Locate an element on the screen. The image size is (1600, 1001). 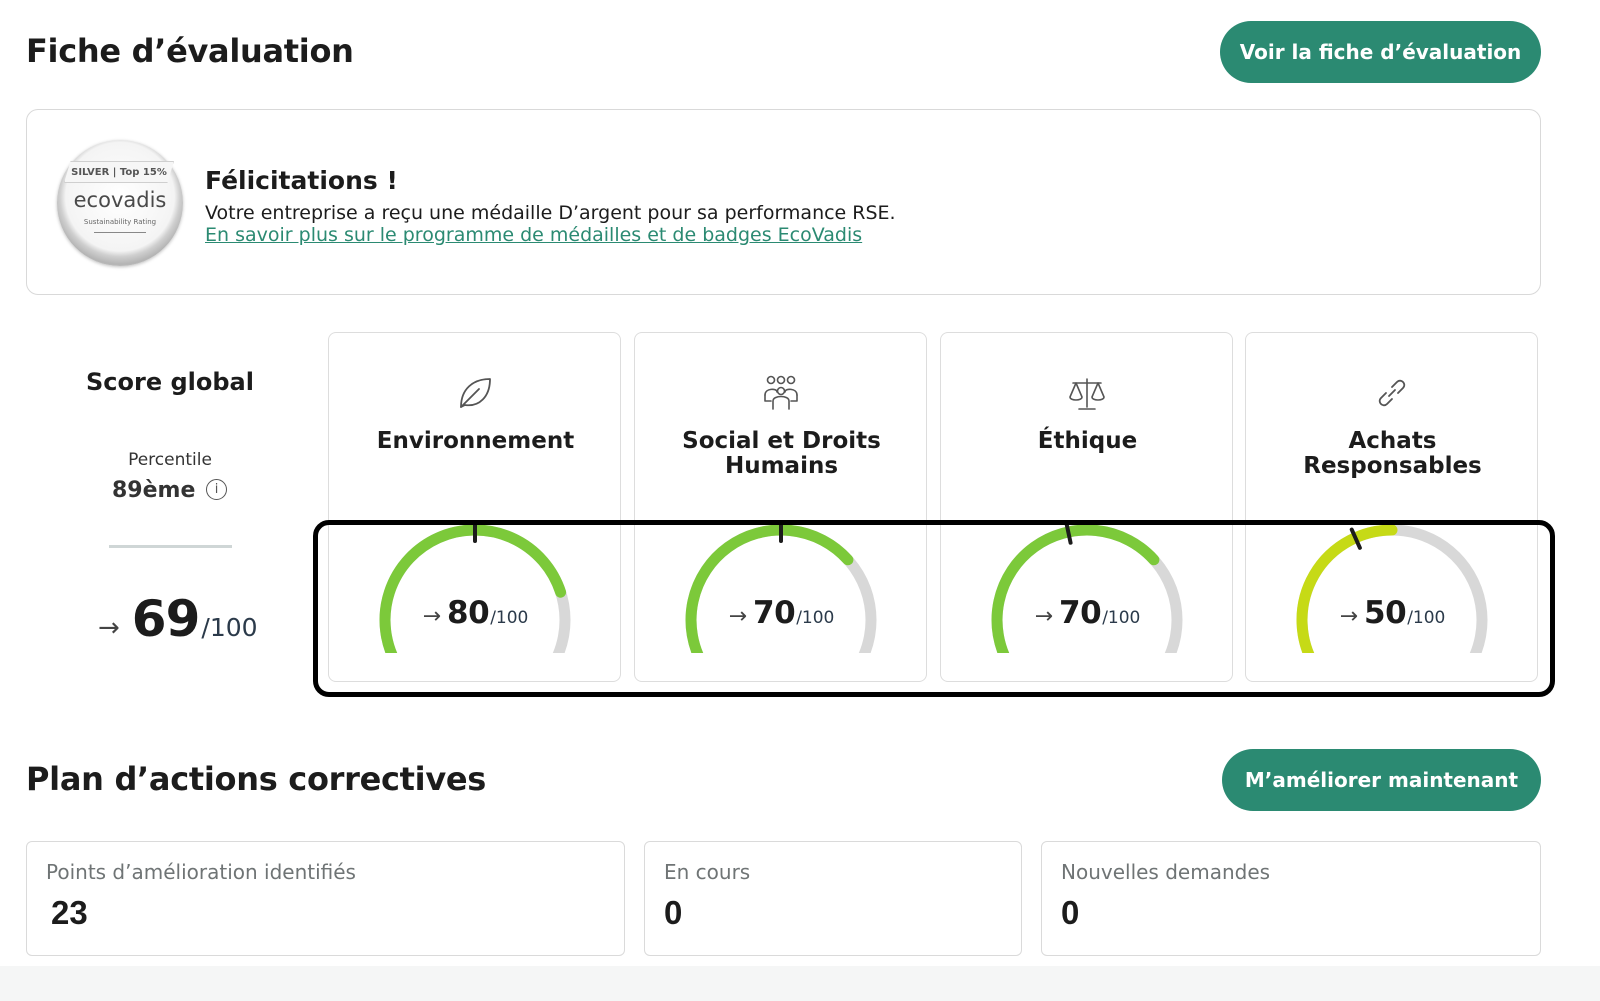
view-evaluation-button: Voir la fiche d’évaluation is located at coordinates (1380, 52).